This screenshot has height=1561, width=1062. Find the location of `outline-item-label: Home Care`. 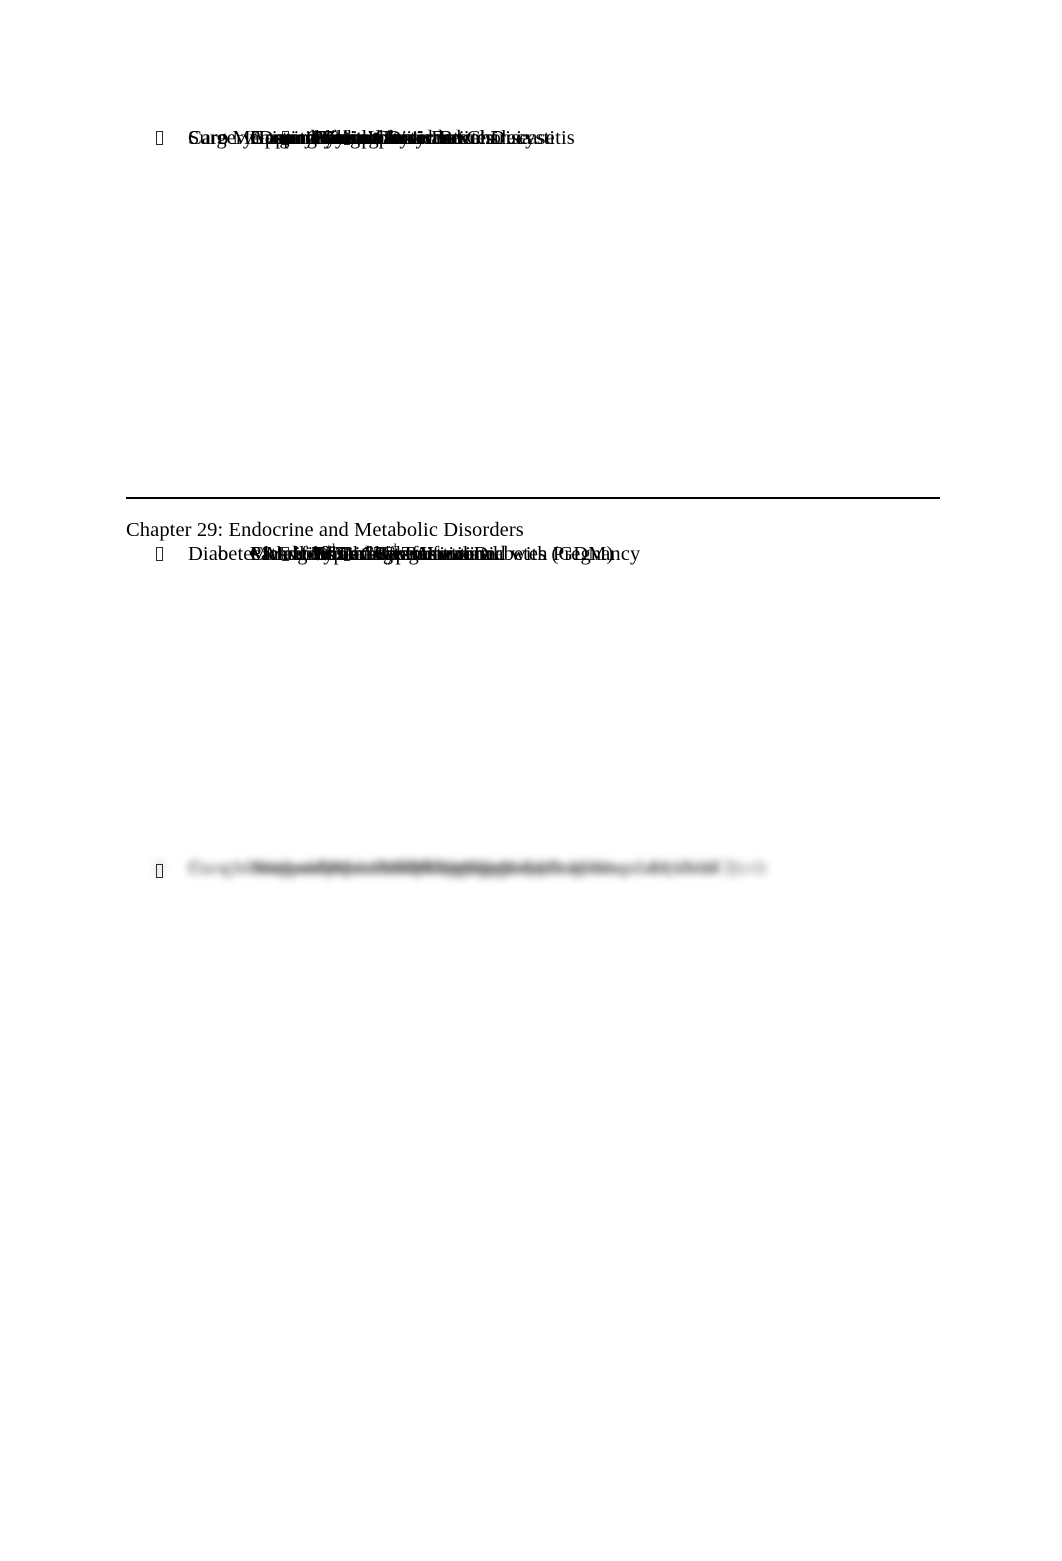

outline-item-label: Home Care is located at coordinates (297, 138).